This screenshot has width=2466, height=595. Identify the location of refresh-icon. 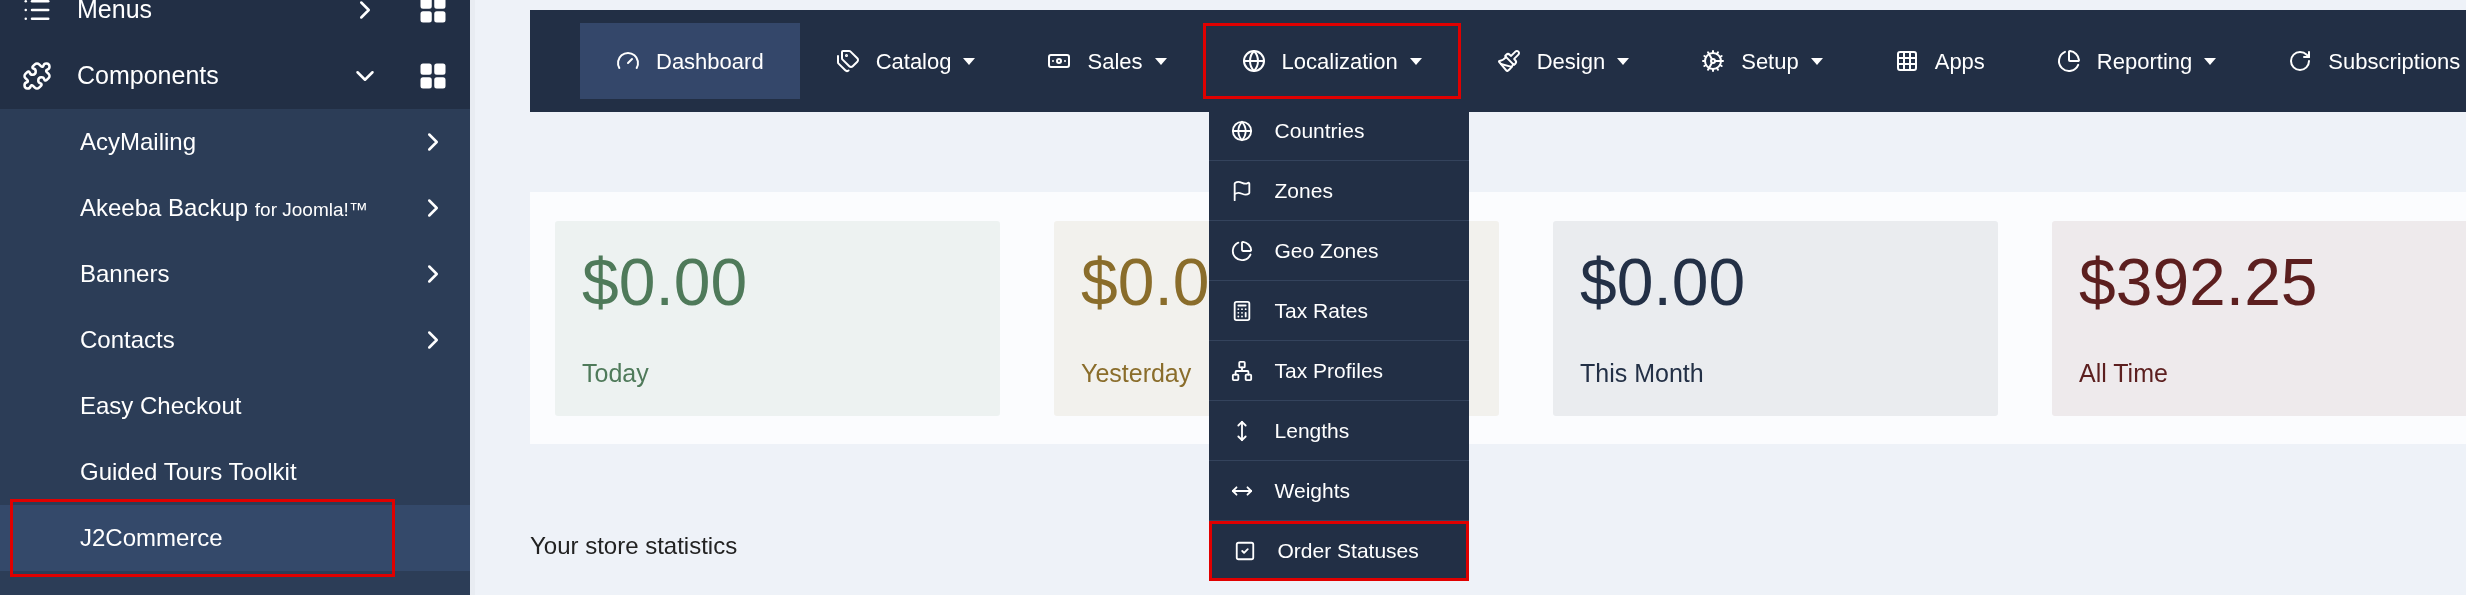
(2300, 61).